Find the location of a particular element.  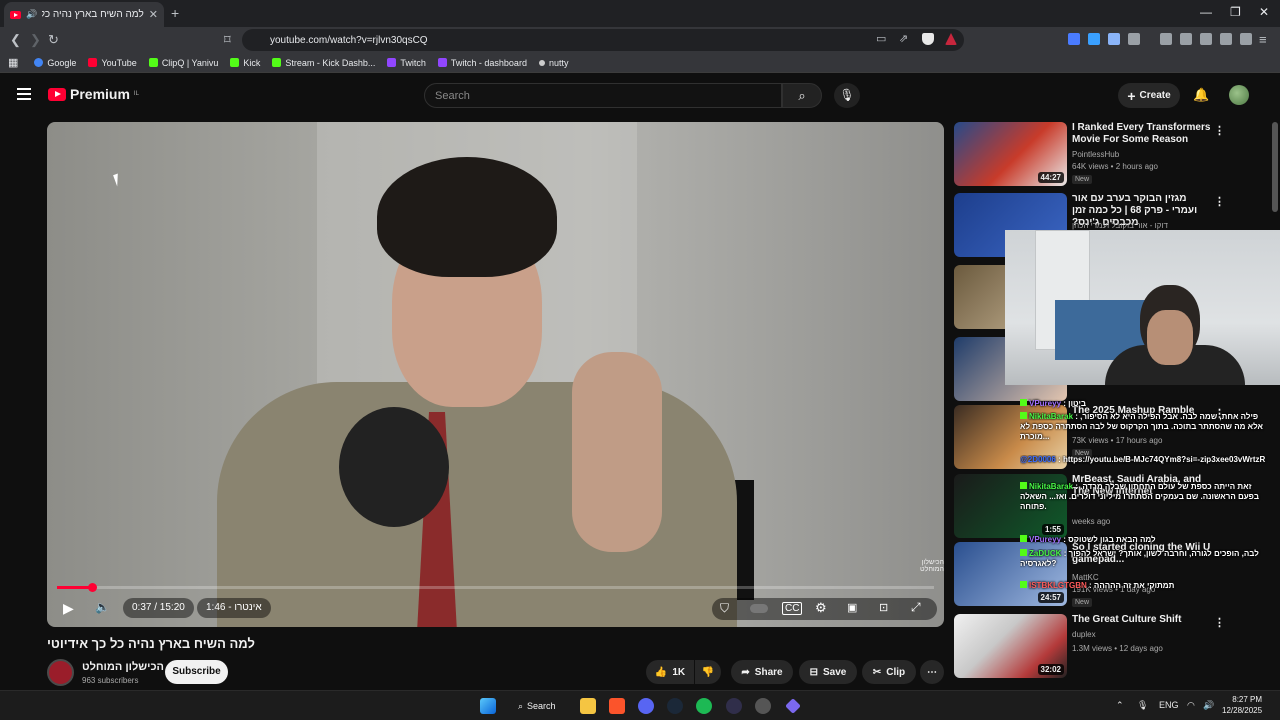

wifi-icon: ◠ is located at coordinates (1191, 705).